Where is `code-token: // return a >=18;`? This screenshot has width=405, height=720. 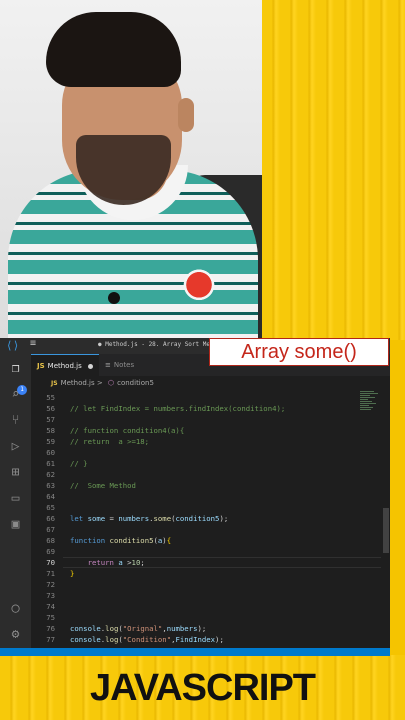
code-token: // return a >=18; is located at coordinates (110, 441).